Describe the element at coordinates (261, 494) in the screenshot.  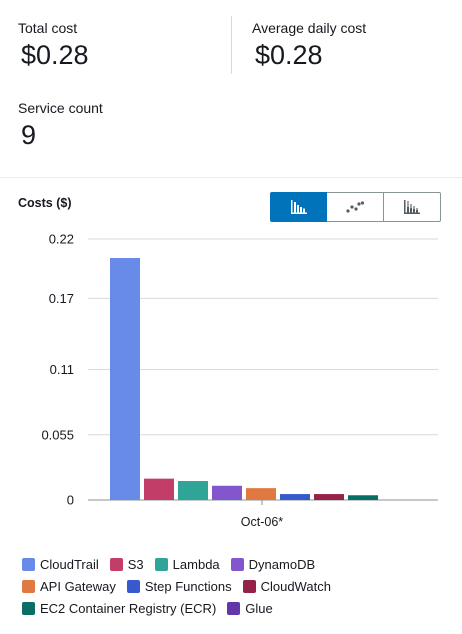
I see `bar-api-gateway` at that location.